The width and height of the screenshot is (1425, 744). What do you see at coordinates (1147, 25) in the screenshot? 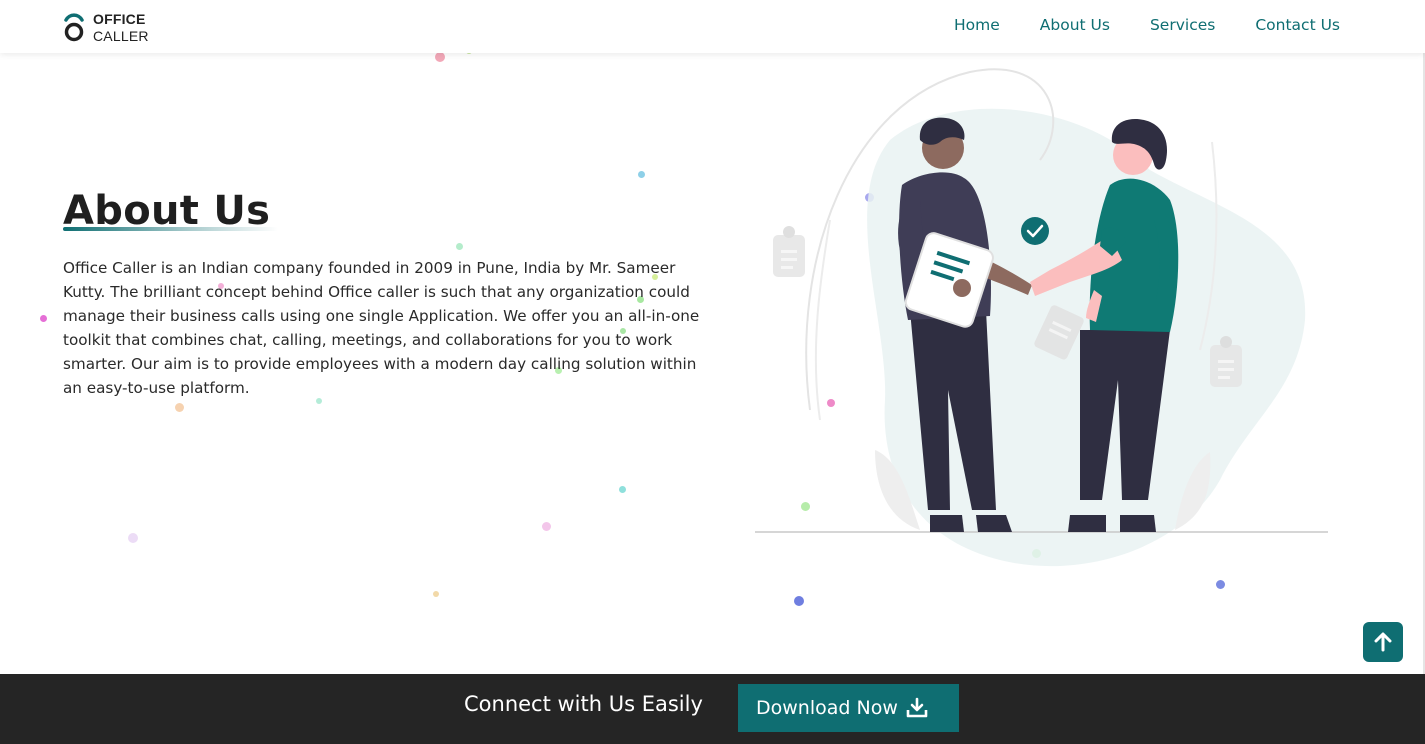
I see `main-nav: Home About Us Services Contact Us` at bounding box center [1147, 25].